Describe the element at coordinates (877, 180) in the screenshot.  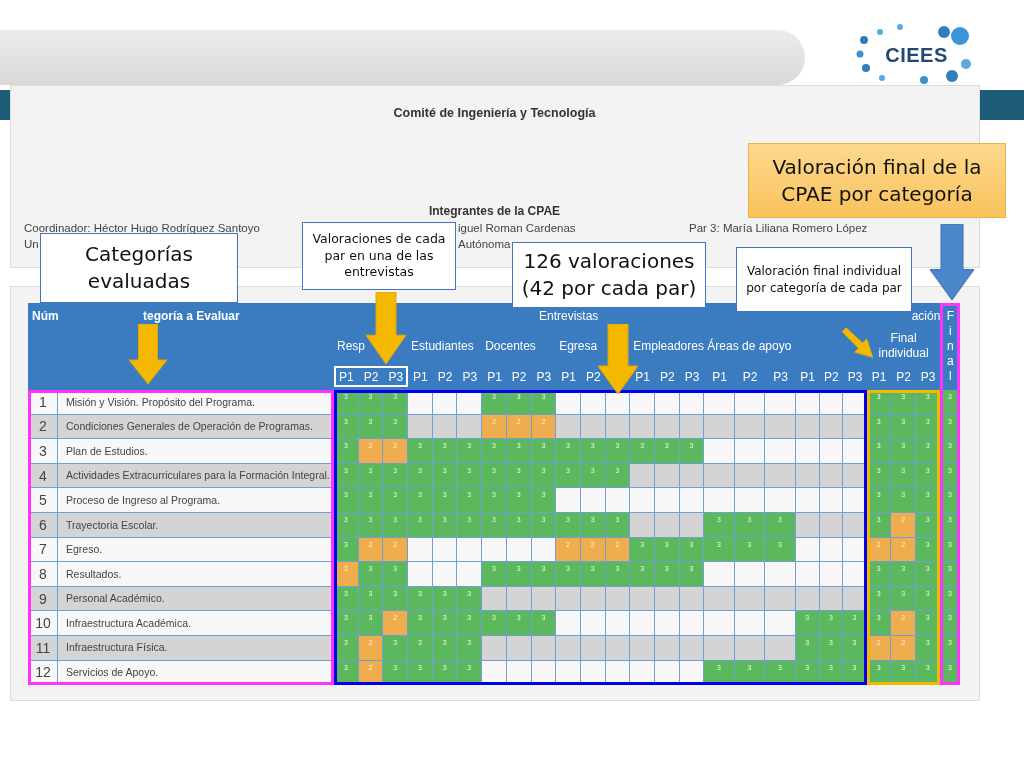
I see `callout-box: Valoración final de la CPAE por categoría` at that location.